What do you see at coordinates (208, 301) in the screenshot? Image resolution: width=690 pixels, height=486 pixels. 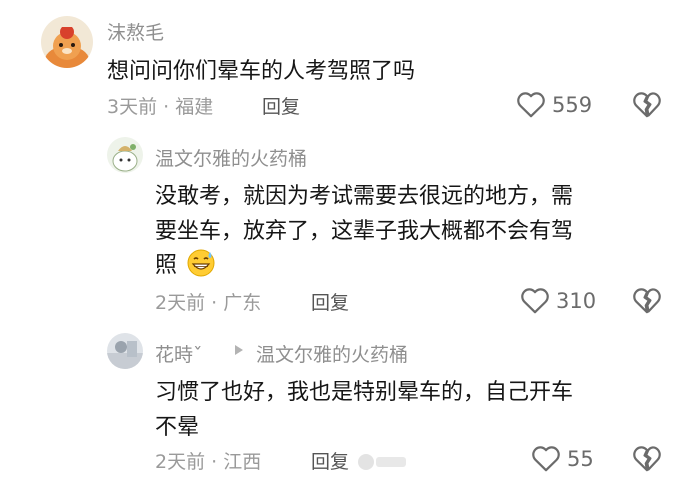 I see `reply-meta: 2天前 · 广东` at bounding box center [208, 301].